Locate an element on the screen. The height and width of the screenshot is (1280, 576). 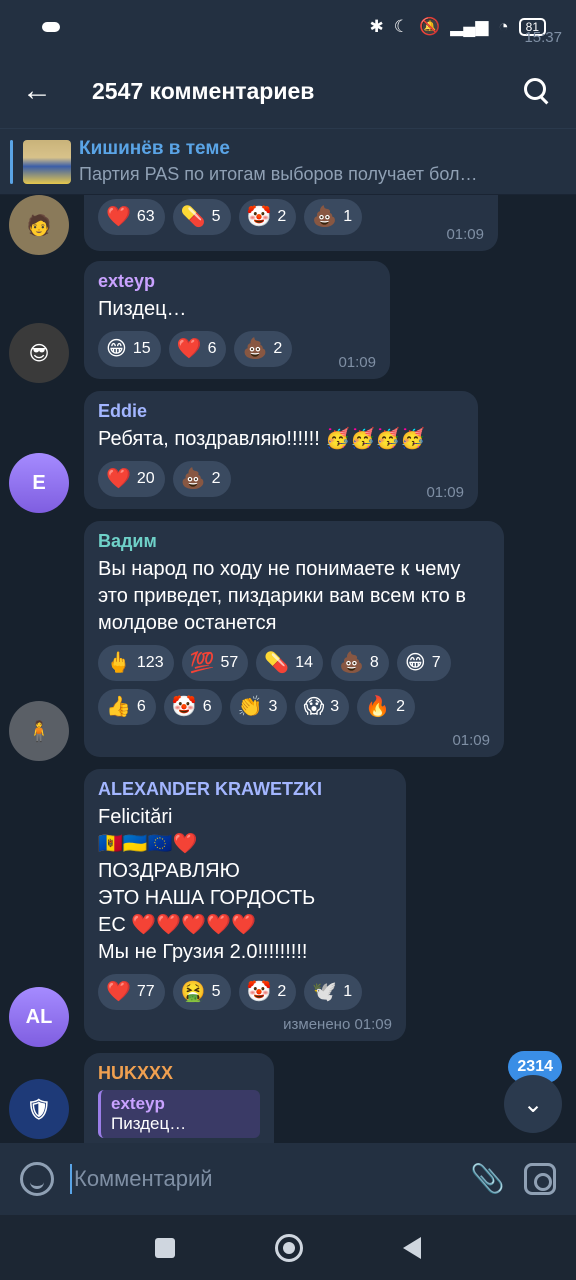
sender-name: HUKXXX is located at coordinates (179, 1073).